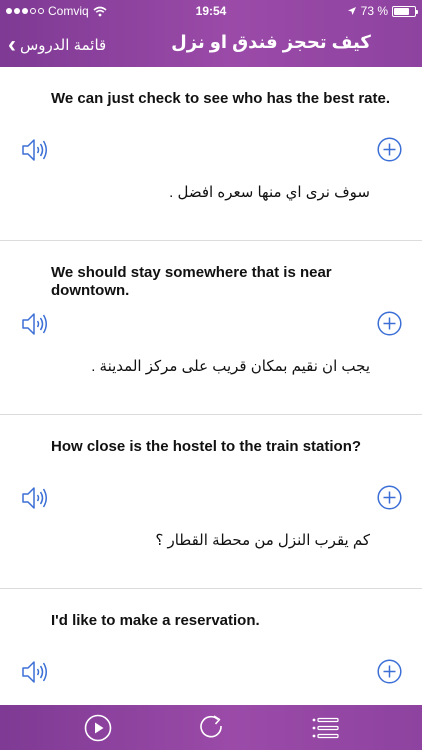 This screenshot has width=422, height=750. I want to click on english-phrase: I'd like to make a reservation., so click(155, 620).